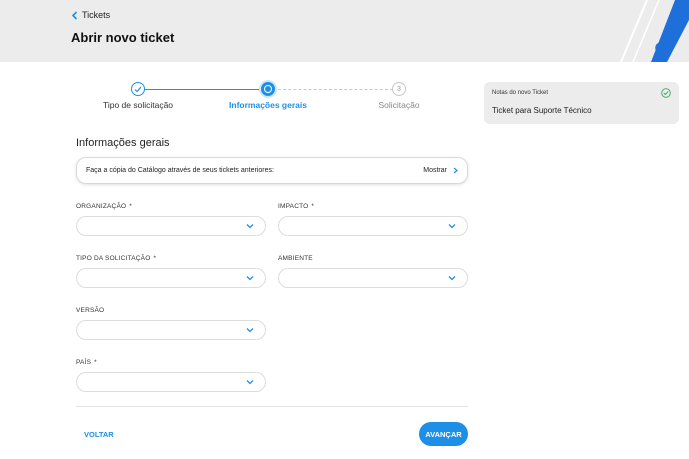  Describe the element at coordinates (123, 37) in the screenshot. I see `page-title: Abrir novo ticket` at that location.